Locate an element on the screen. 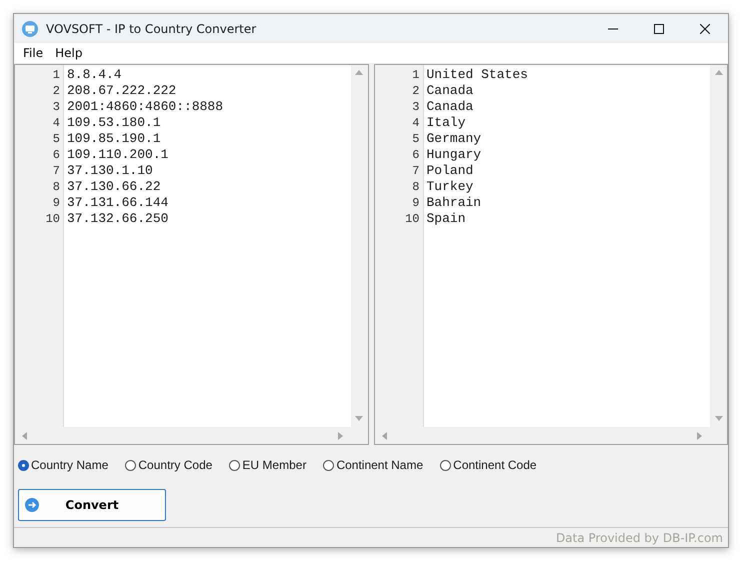  close-icon is located at coordinates (705, 29).